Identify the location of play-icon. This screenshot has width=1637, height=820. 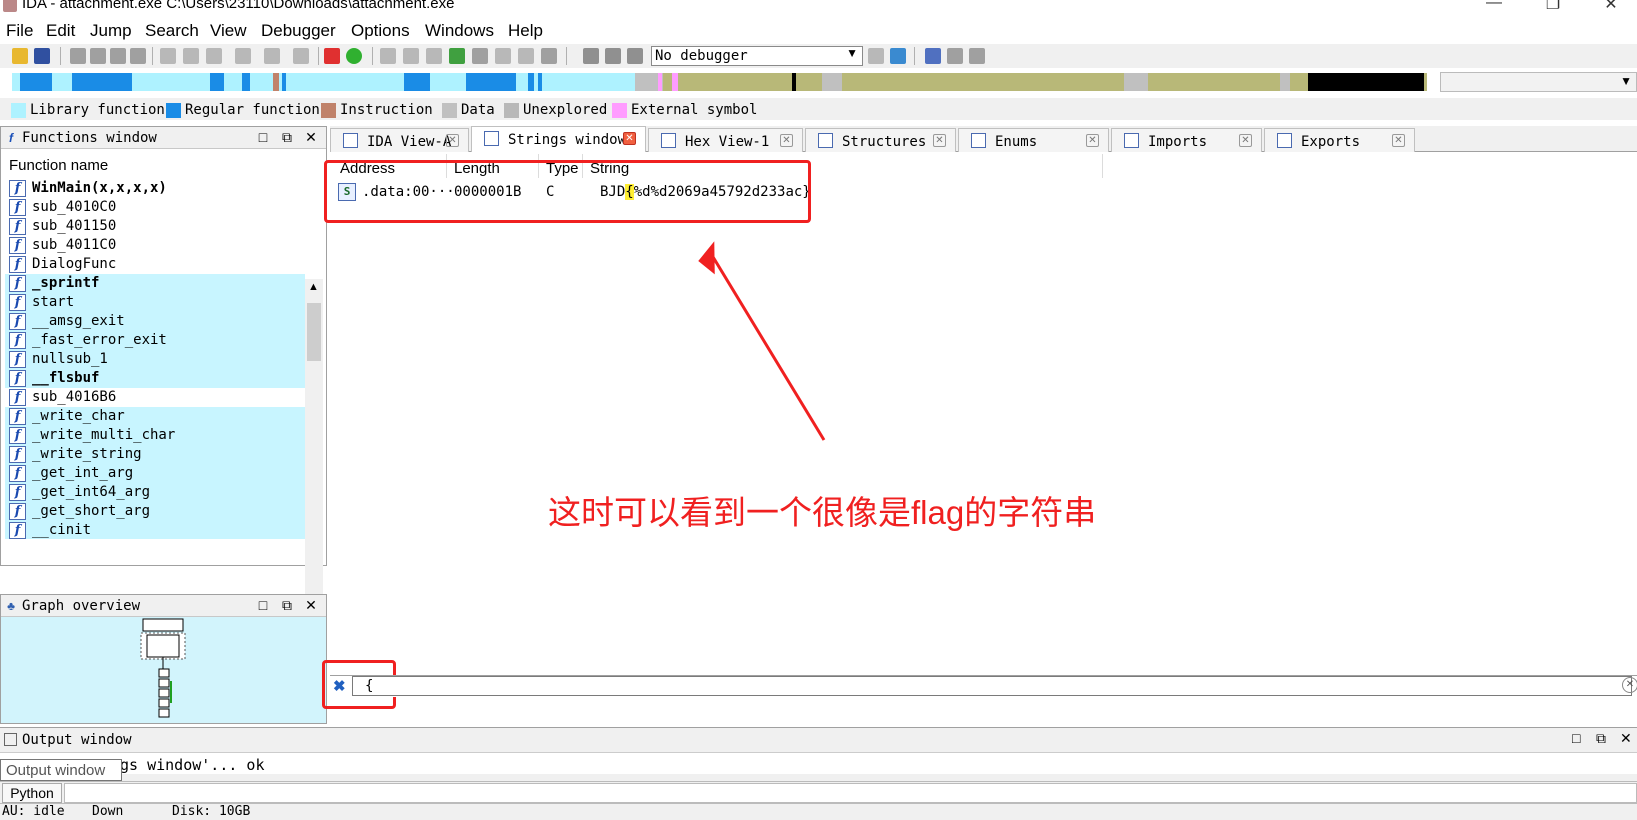
(591, 56).